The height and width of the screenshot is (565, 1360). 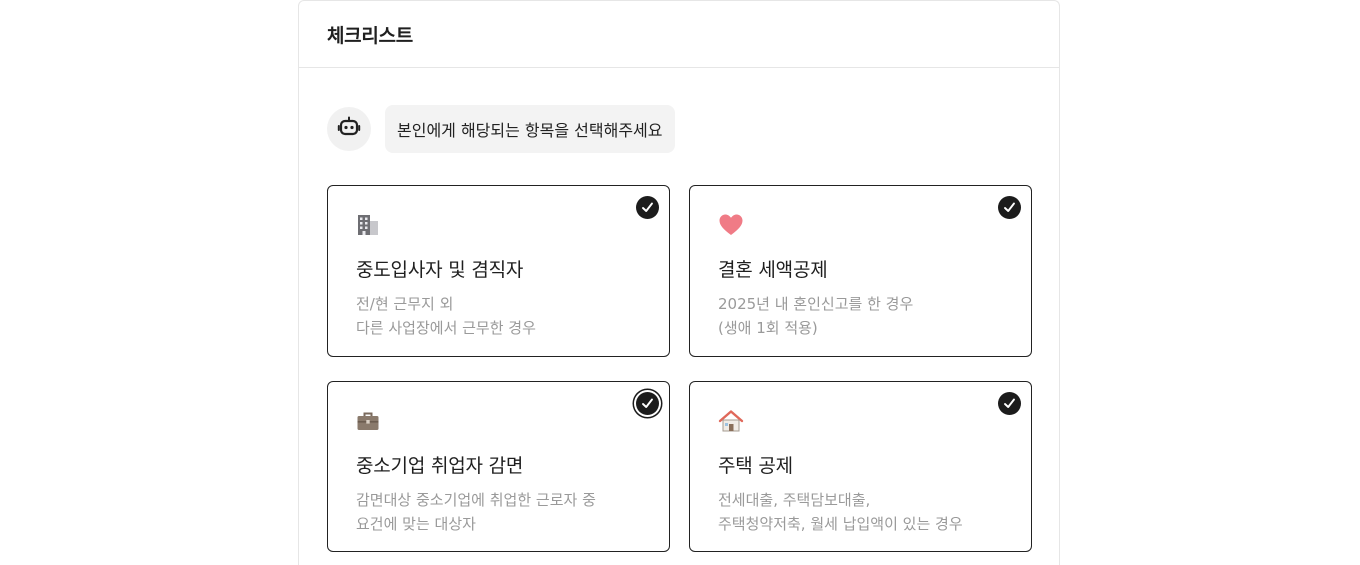 I want to click on card-title: 주택 공제, so click(x=755, y=466).